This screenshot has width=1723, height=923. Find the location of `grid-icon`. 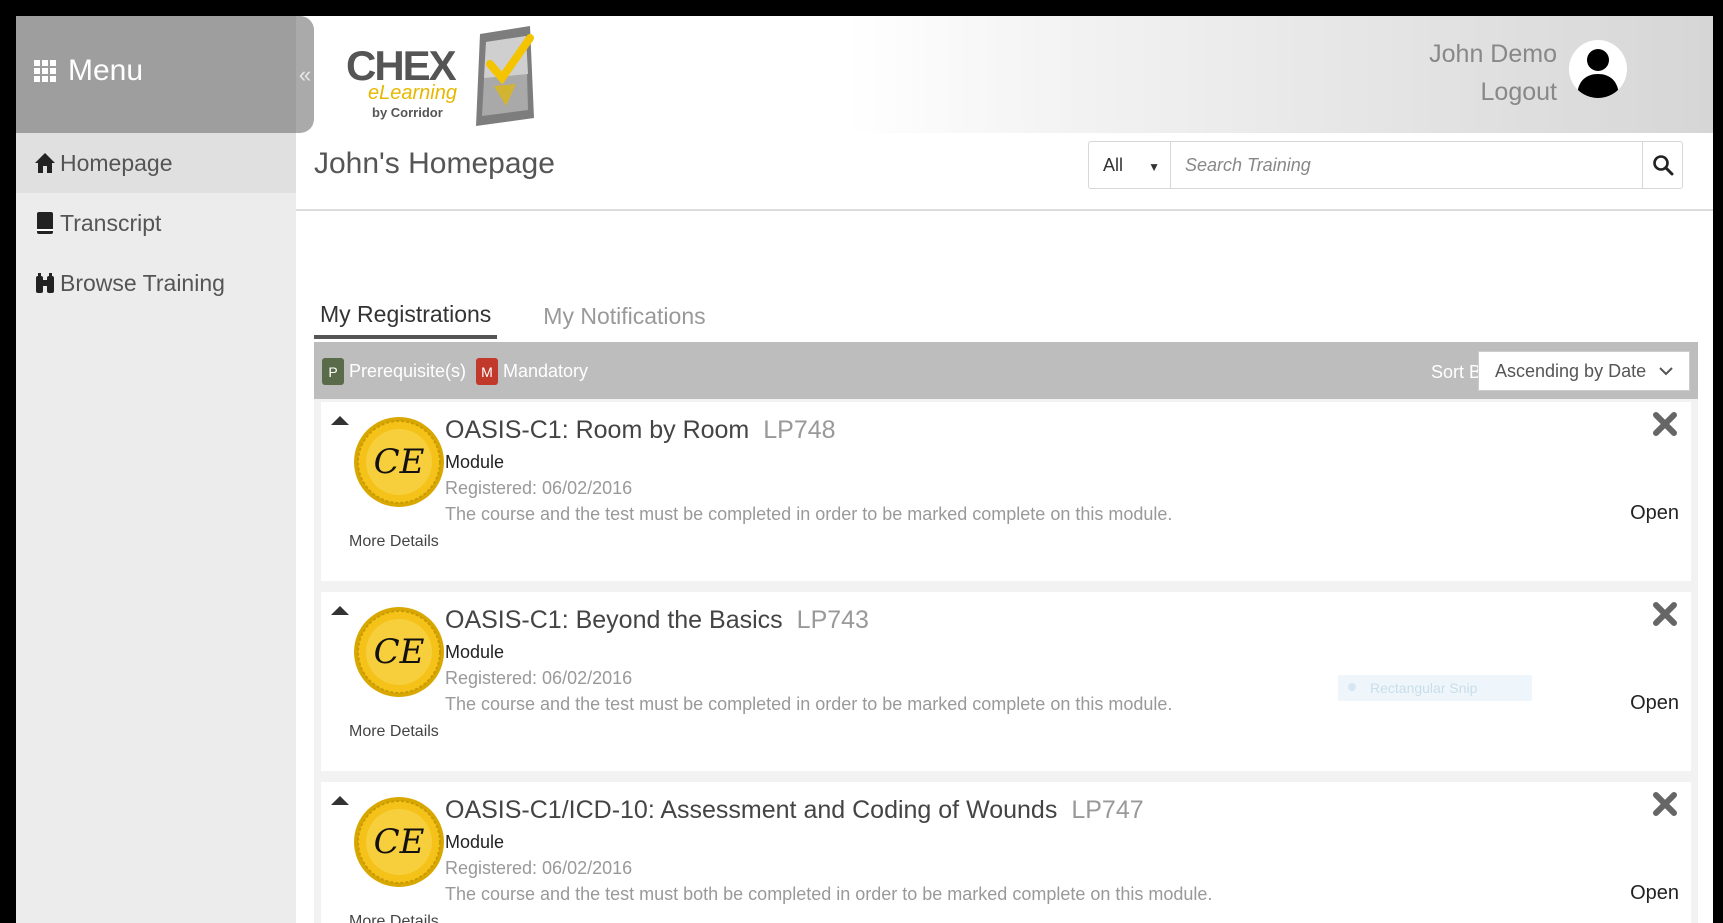

grid-icon is located at coordinates (45, 71).